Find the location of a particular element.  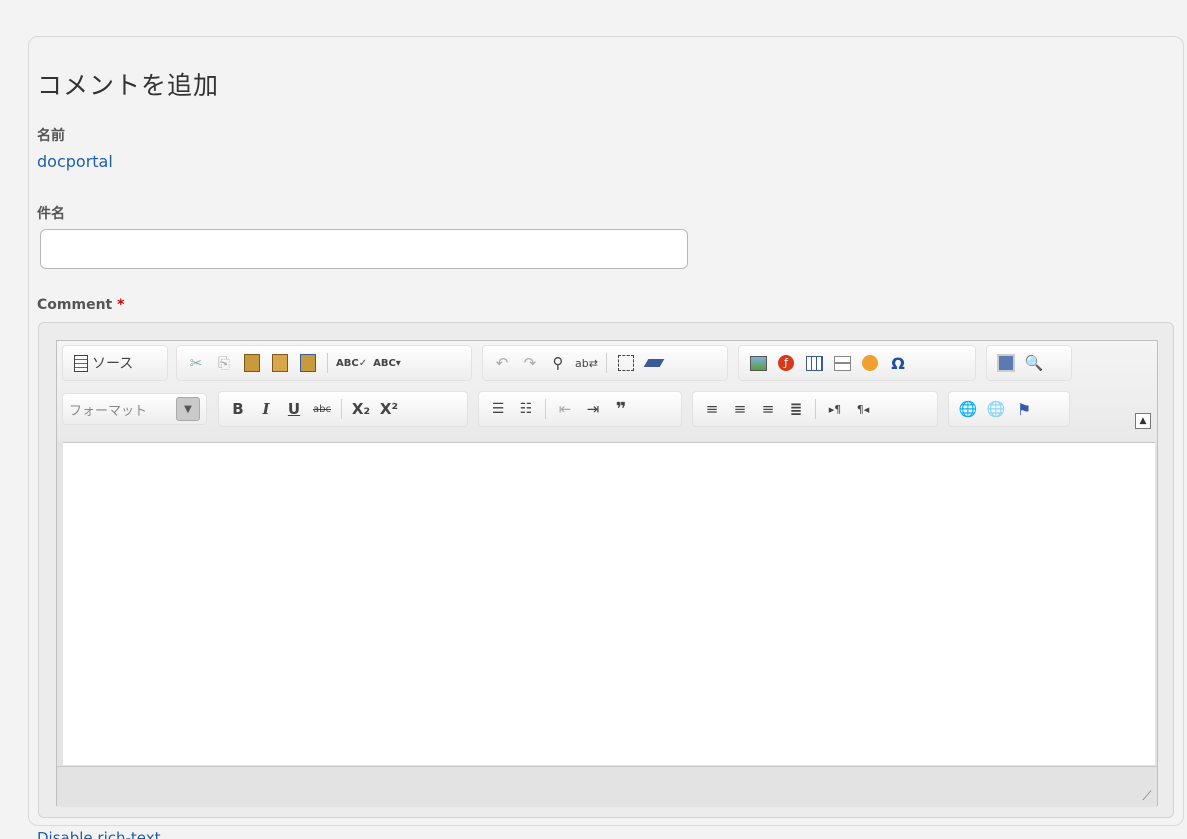

preview-button: 🔍 is located at coordinates (1034, 363).